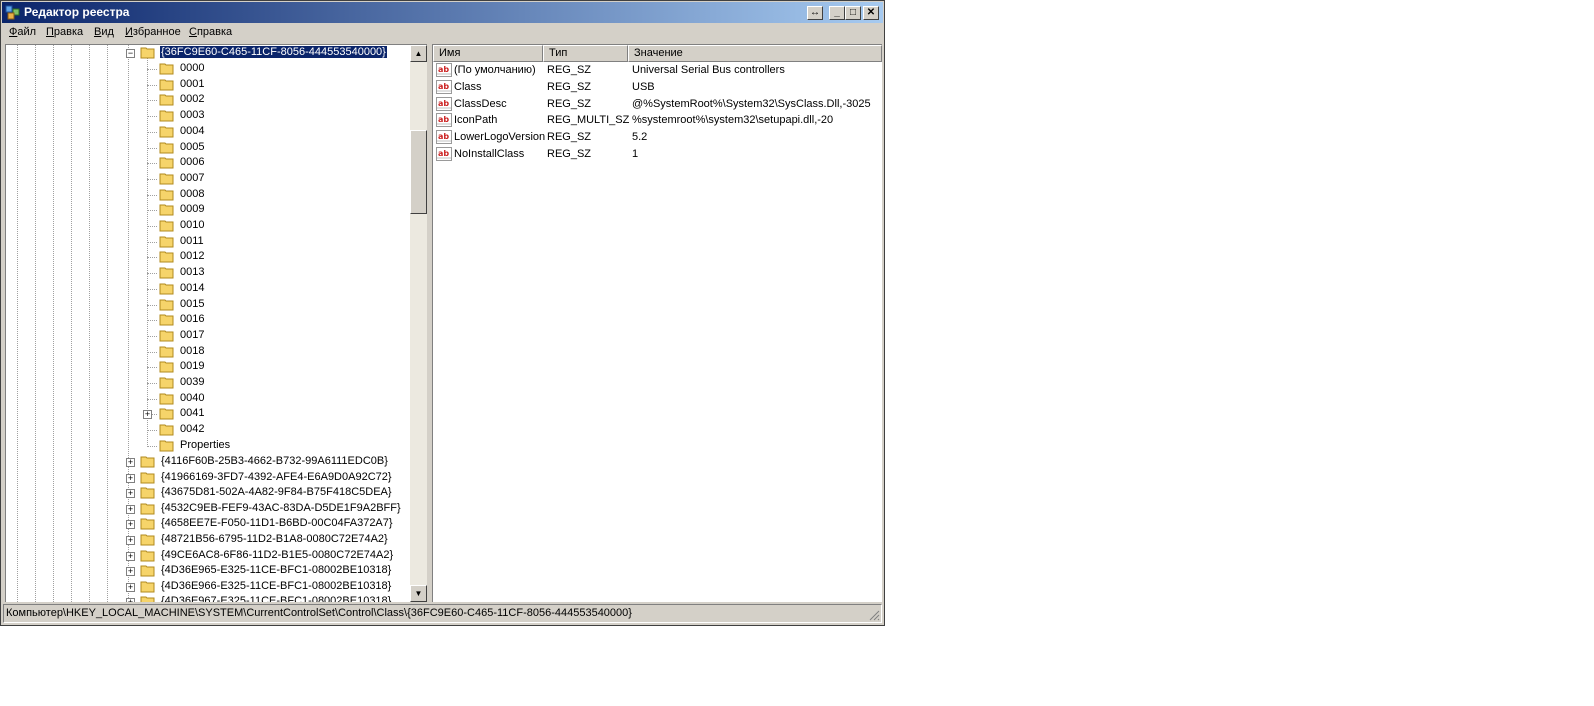 This screenshot has width=1594, height=706. Describe the element at coordinates (418, 323) in the screenshot. I see `tree-vertical-scrollbar: ▲ ▼` at that location.